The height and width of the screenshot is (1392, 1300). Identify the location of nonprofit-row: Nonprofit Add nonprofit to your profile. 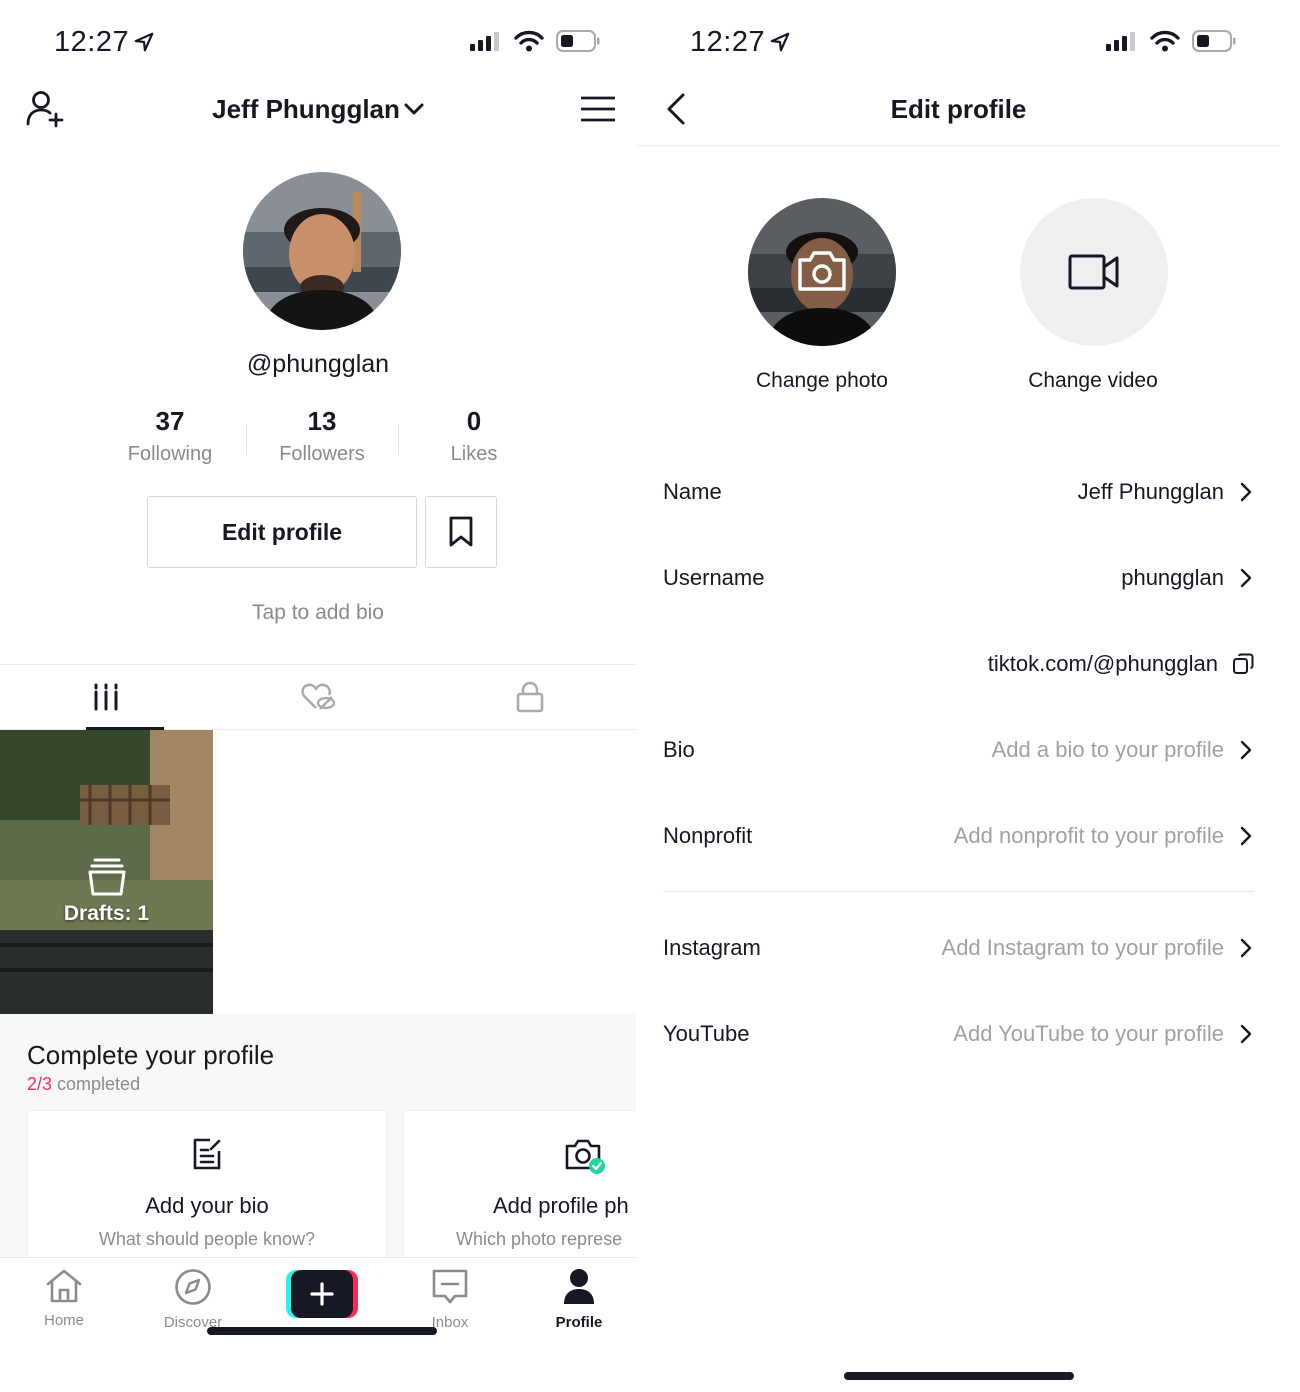
(958, 836).